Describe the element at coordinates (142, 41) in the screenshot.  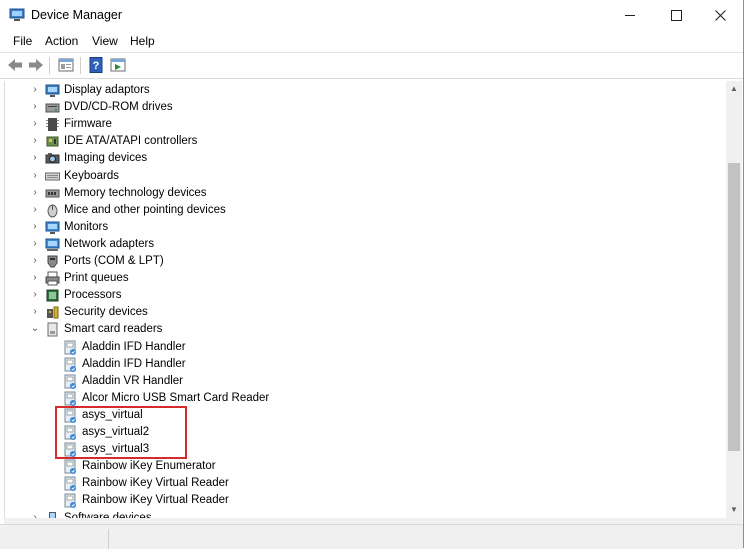
I see `menu-help: Help` at that location.